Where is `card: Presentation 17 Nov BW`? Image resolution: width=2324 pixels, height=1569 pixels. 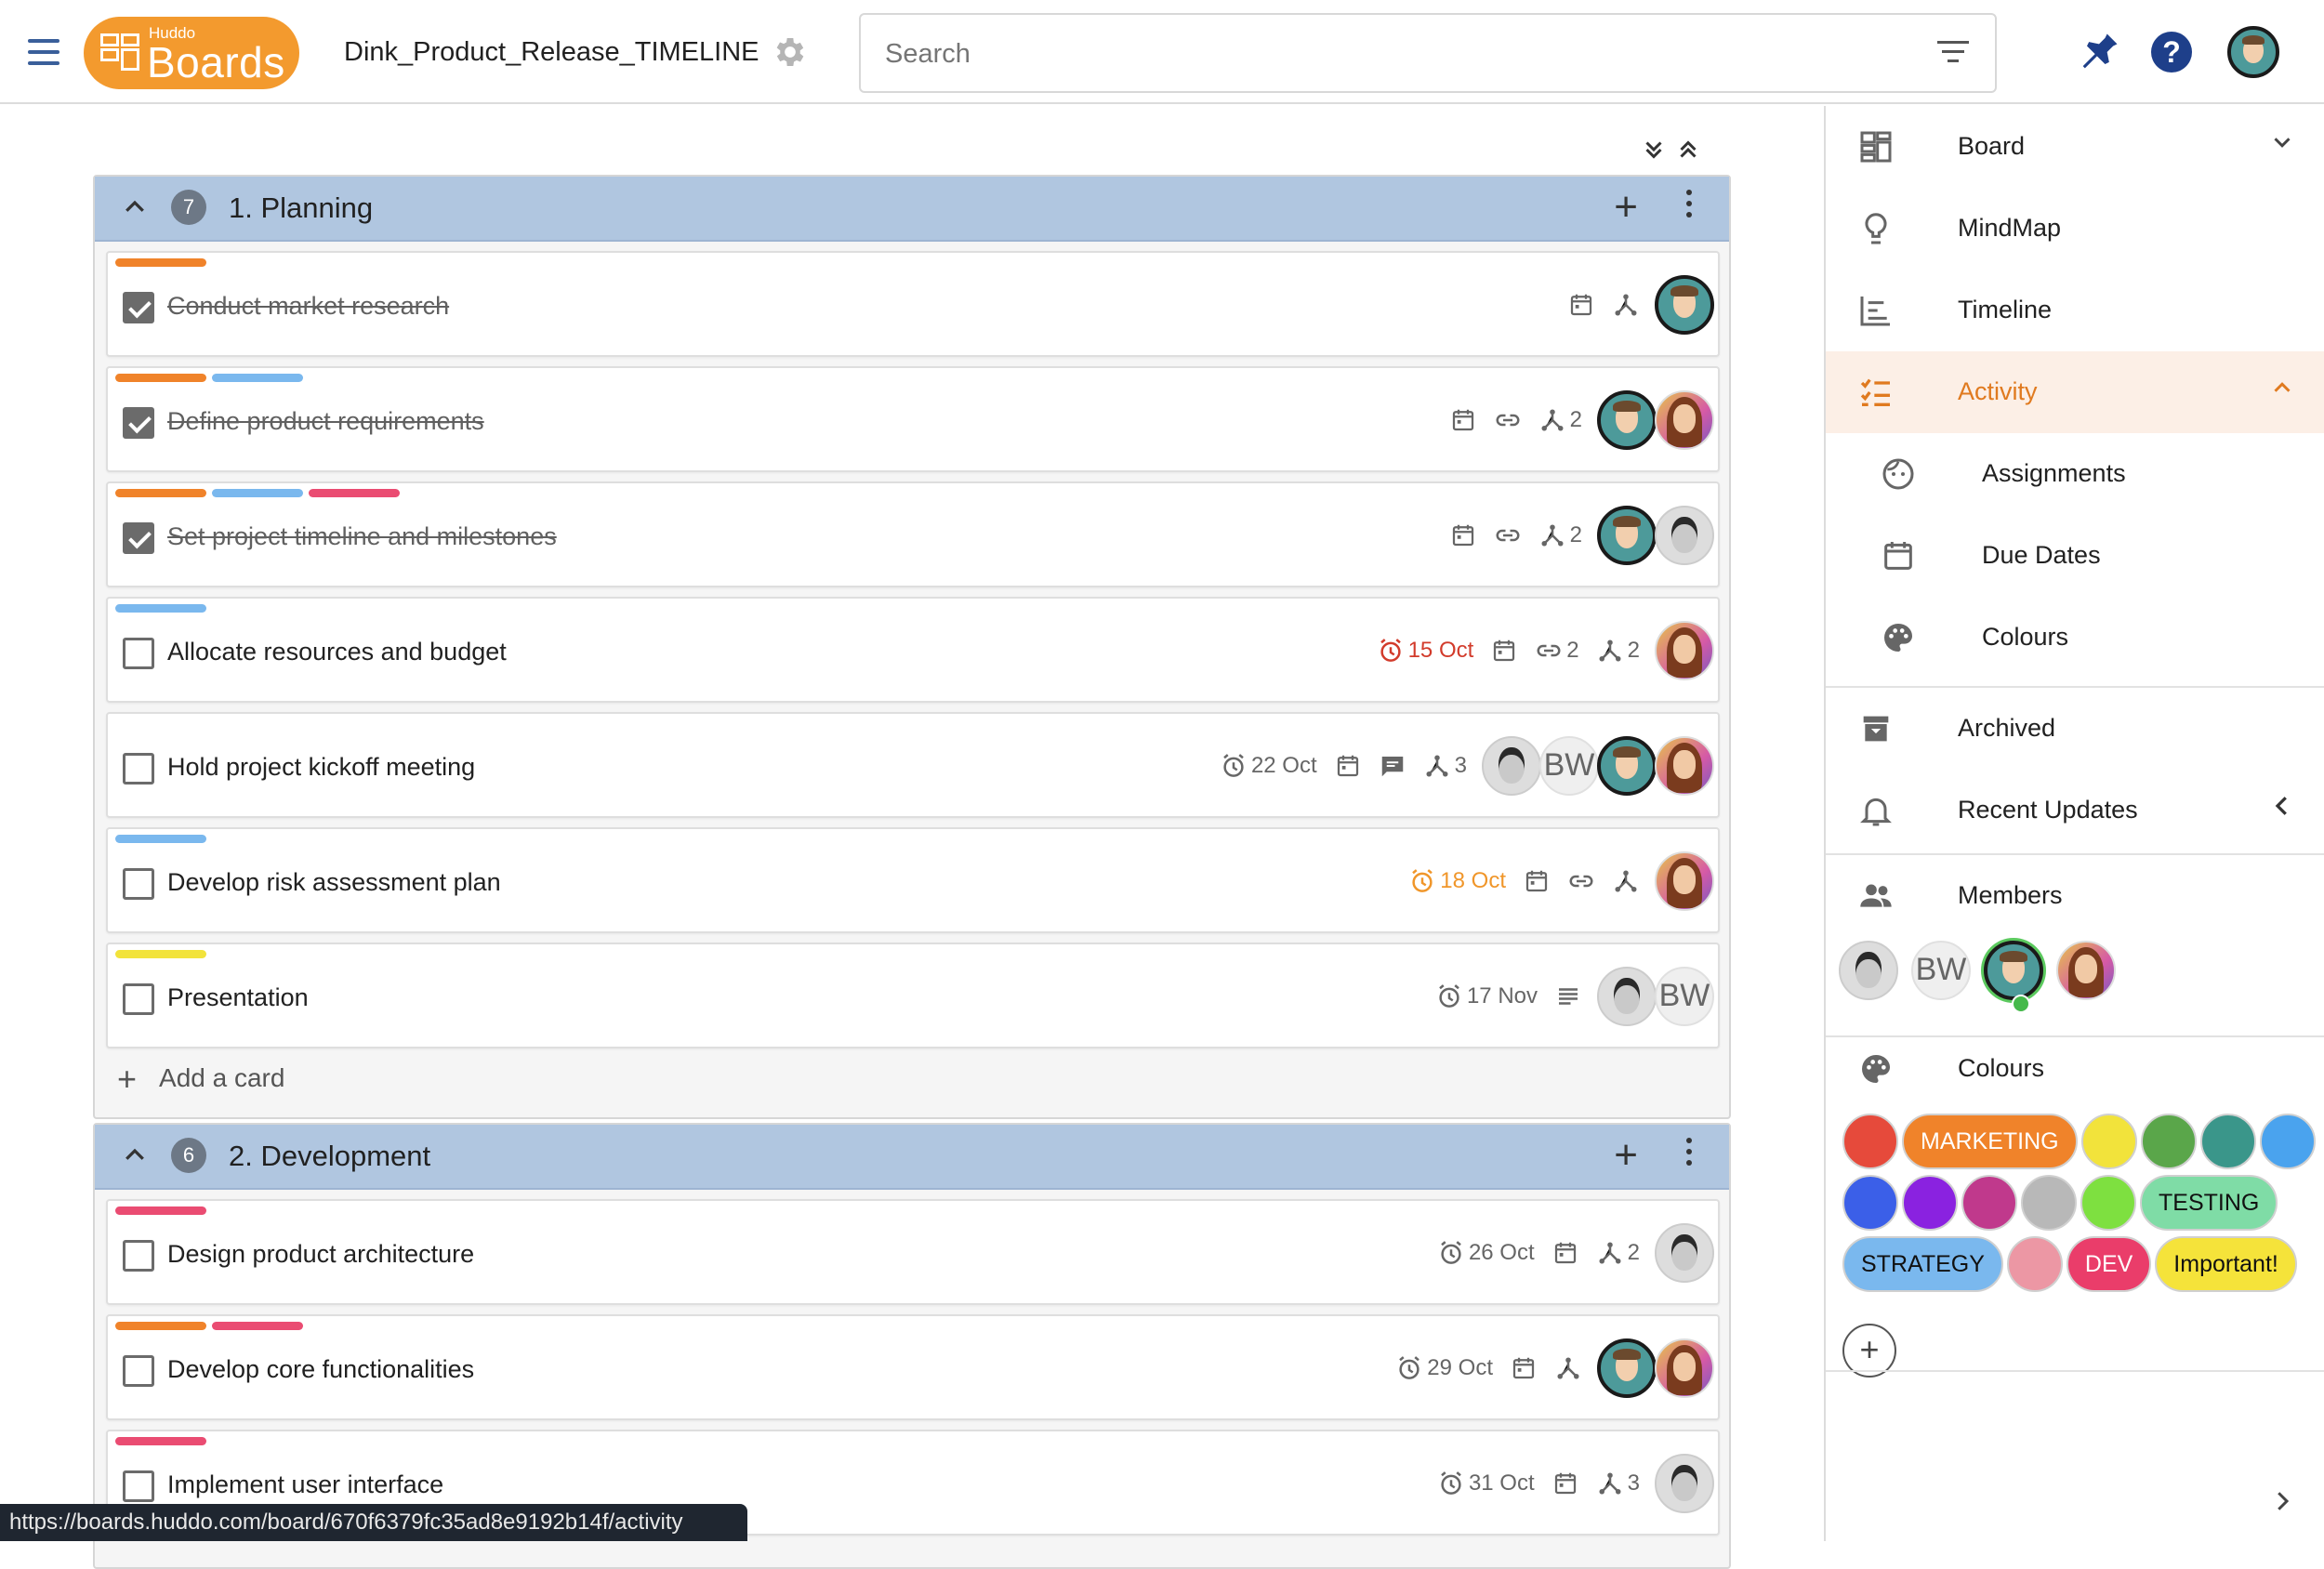
card: Presentation 17 Nov BW is located at coordinates (913, 995).